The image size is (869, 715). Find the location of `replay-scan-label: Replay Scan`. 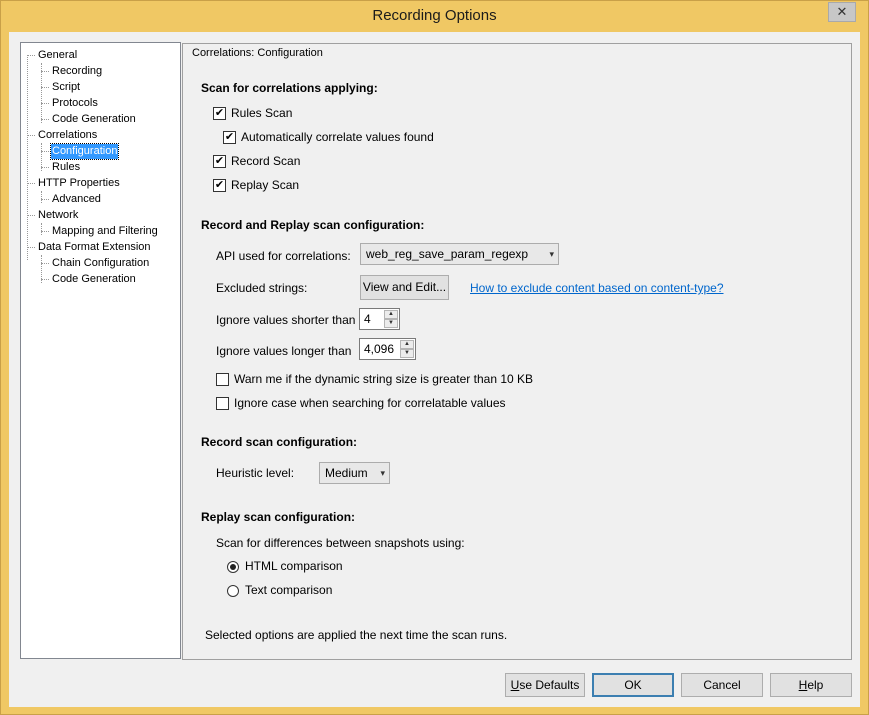

replay-scan-label: Replay Scan is located at coordinates (265, 185).